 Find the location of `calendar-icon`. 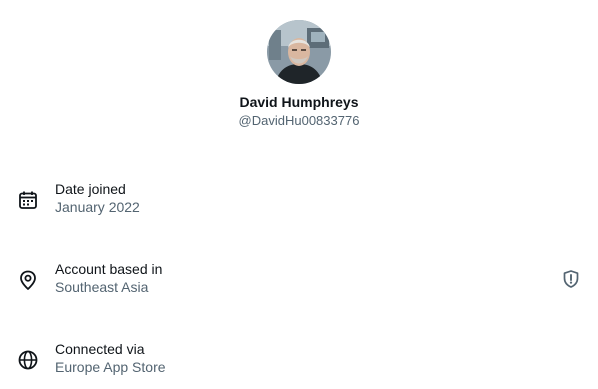

calendar-icon is located at coordinates (28, 200).